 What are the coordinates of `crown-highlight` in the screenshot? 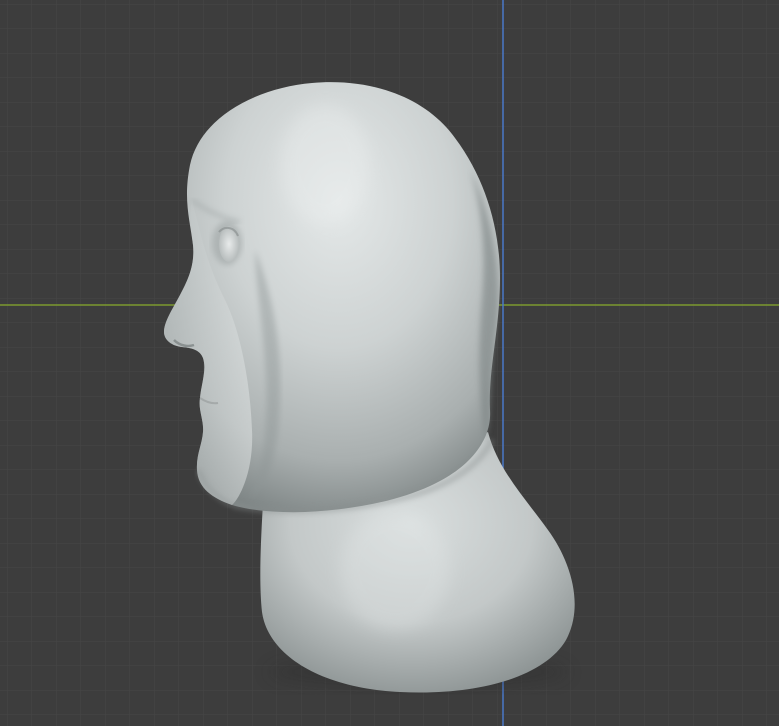 It's located at (325, 165).